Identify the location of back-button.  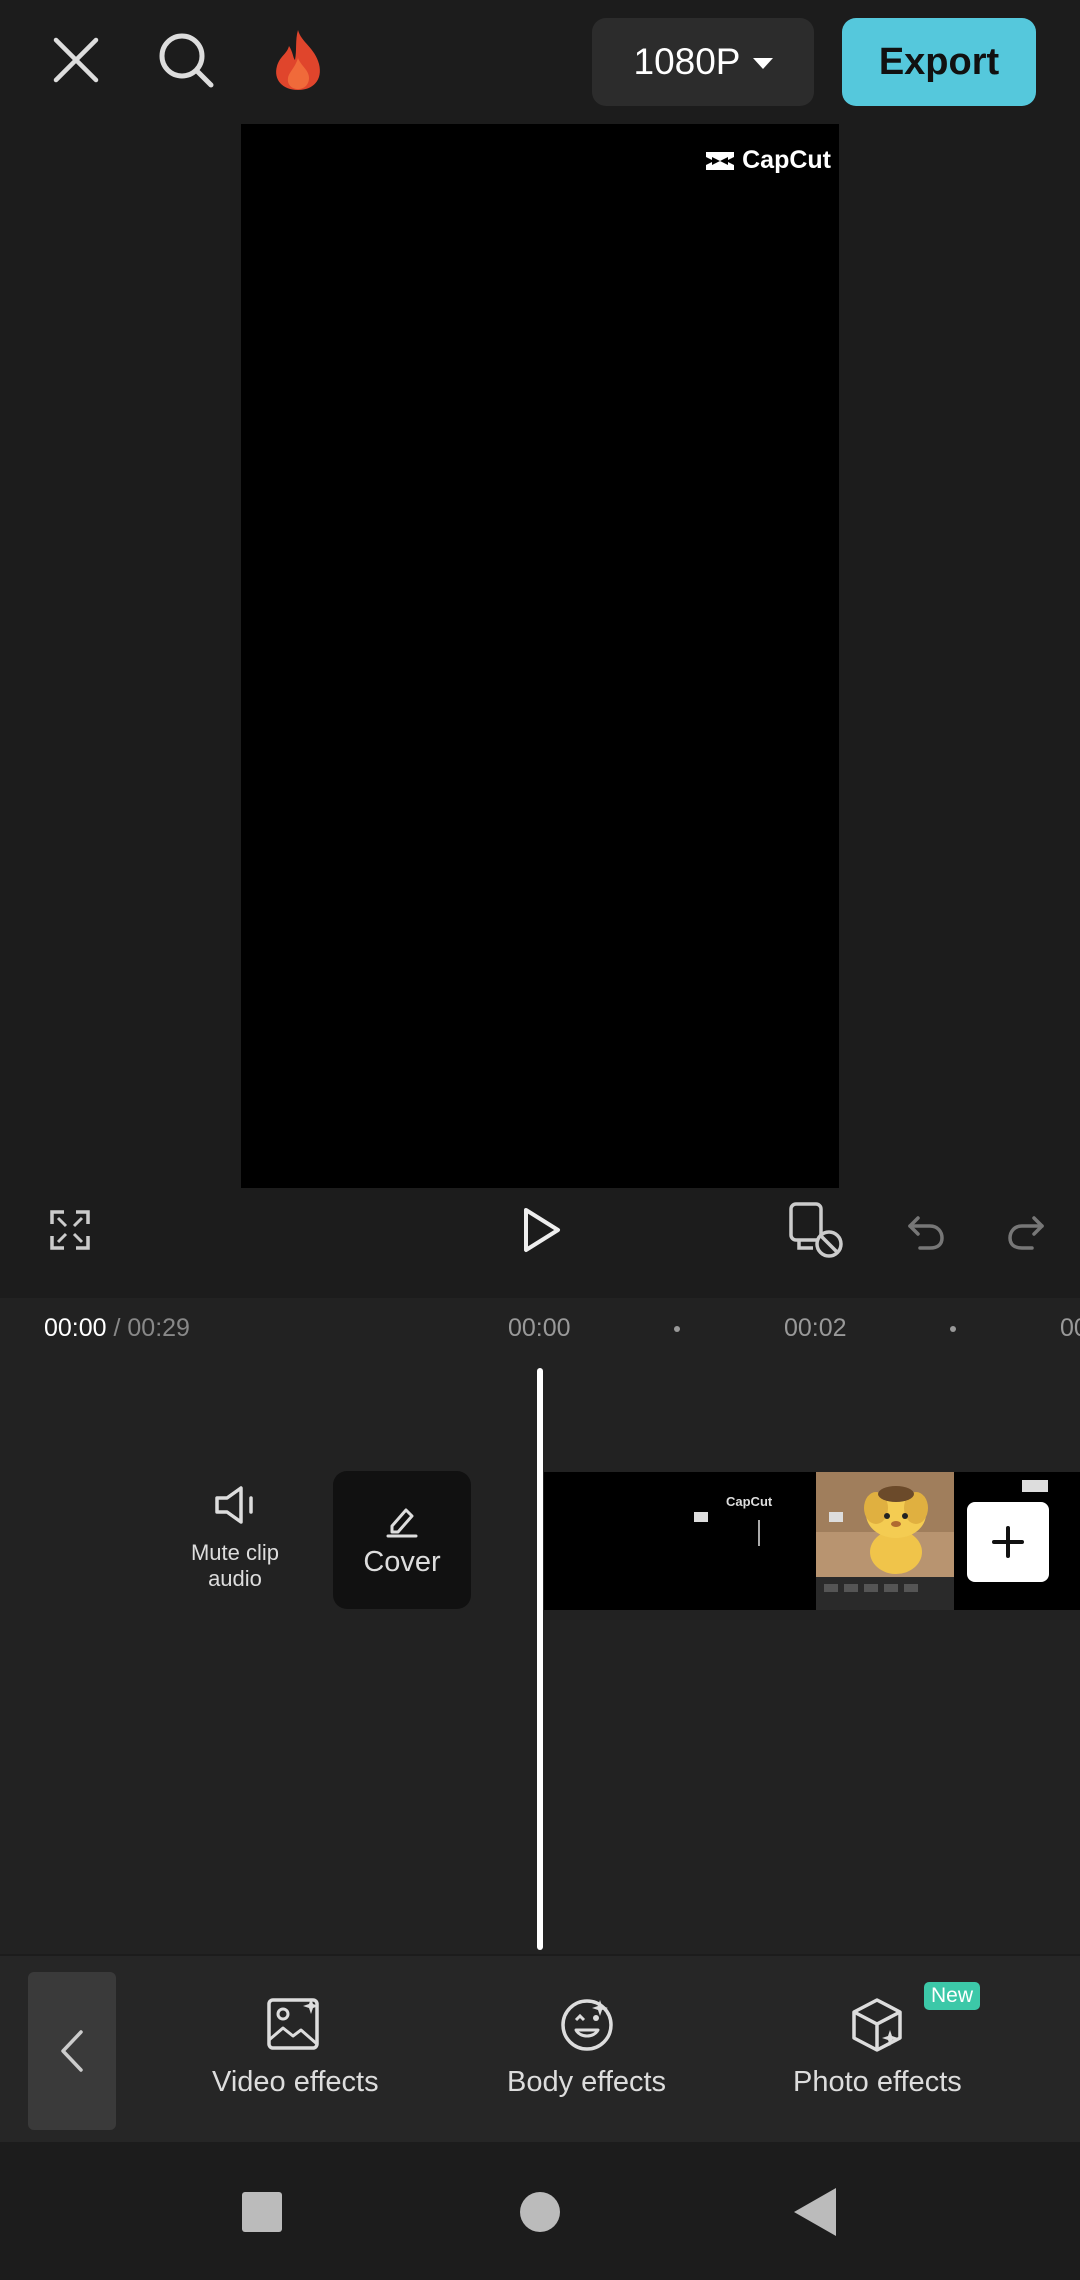
(72, 2051).